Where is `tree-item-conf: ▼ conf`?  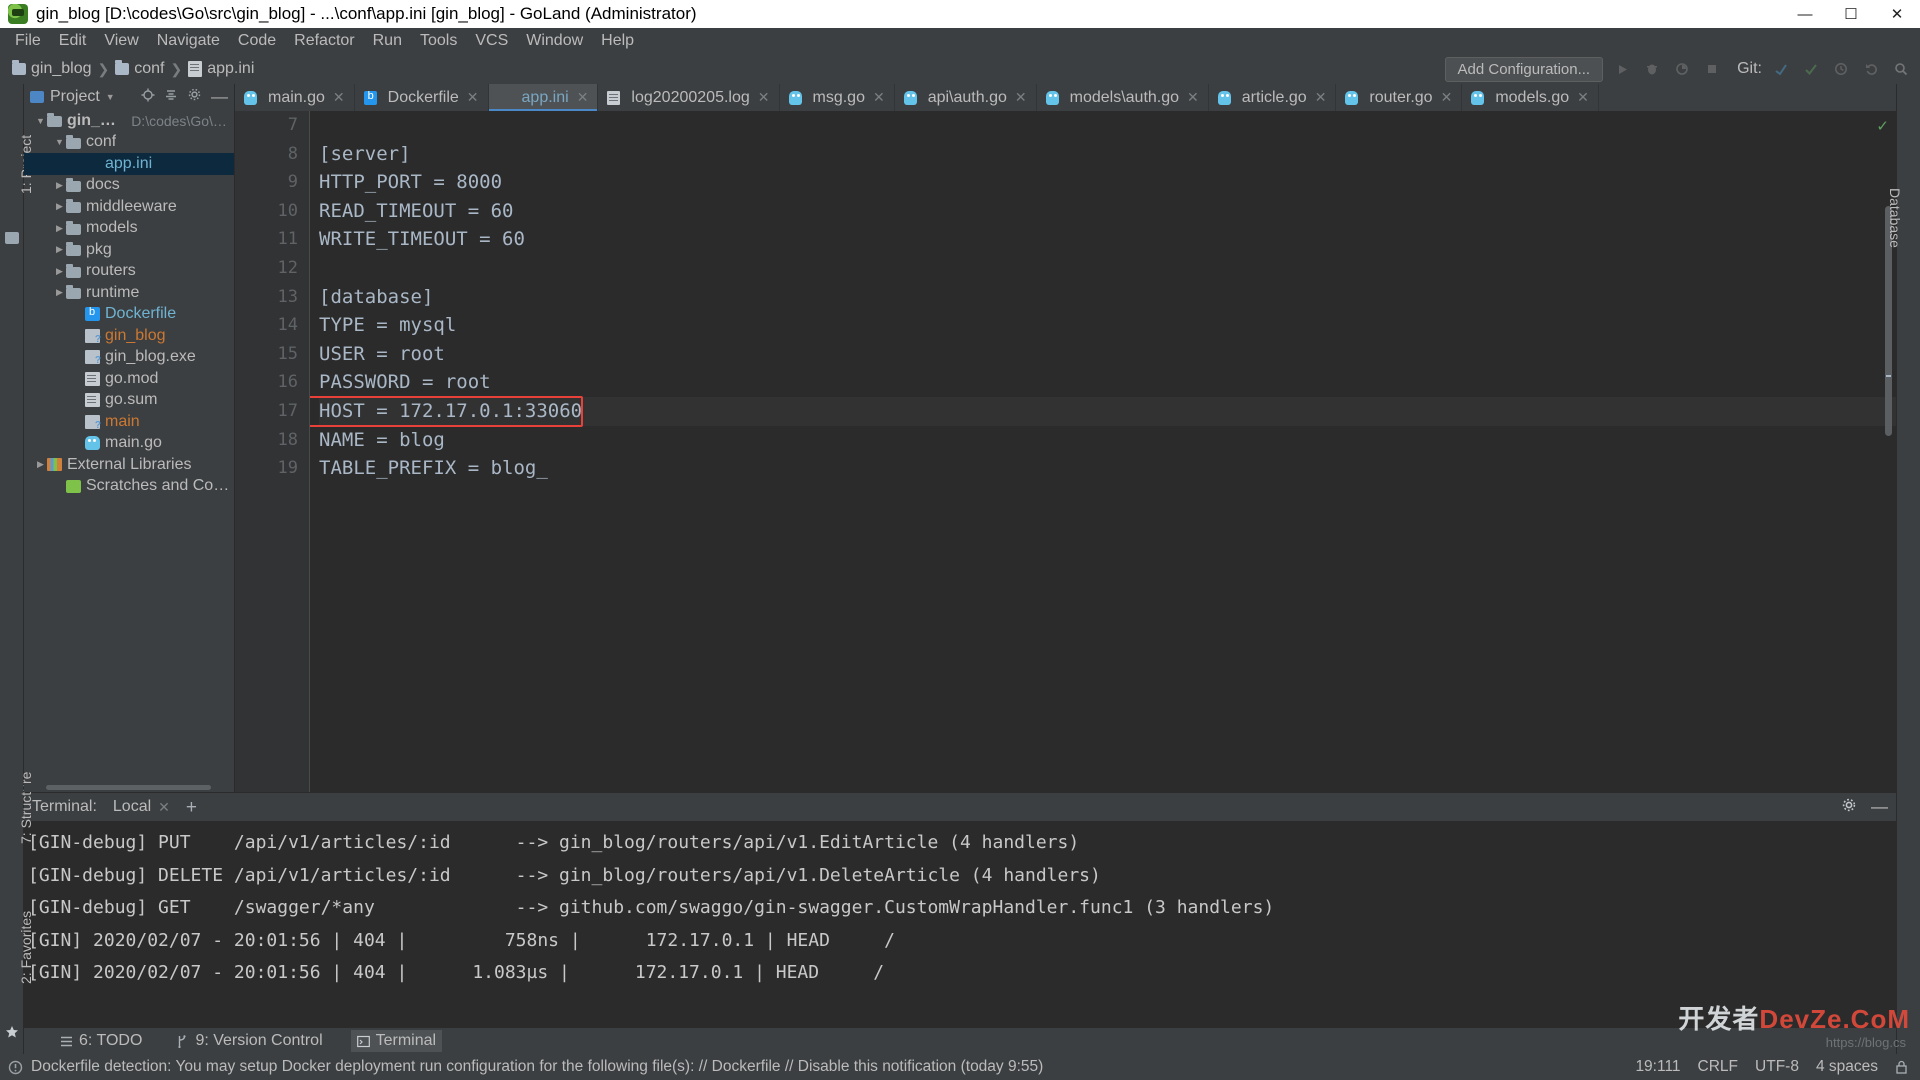
tree-item-conf: ▼ conf is located at coordinates (129, 143).